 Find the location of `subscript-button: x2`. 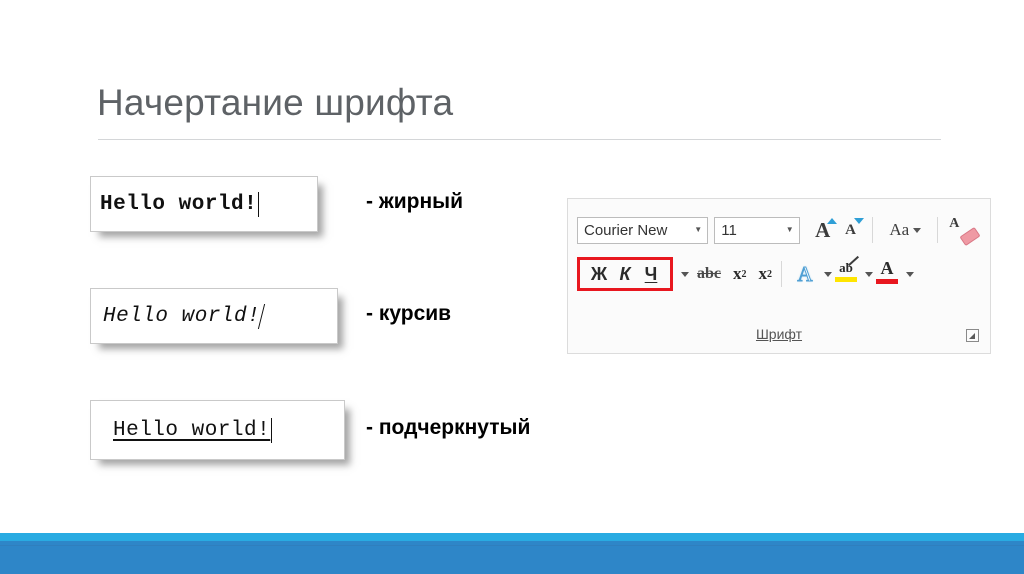

subscript-button: x2 is located at coordinates (740, 274).